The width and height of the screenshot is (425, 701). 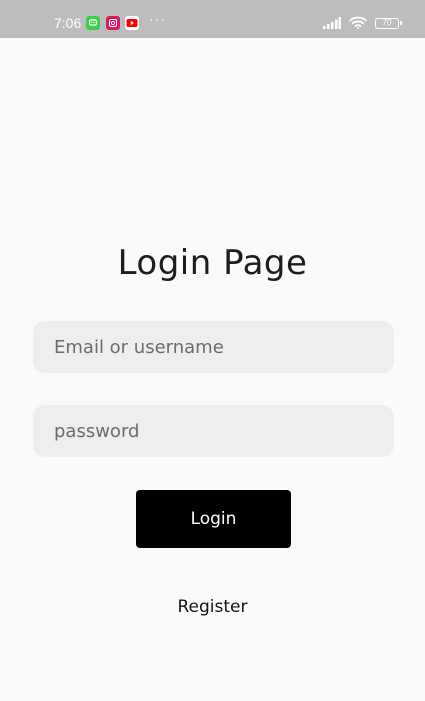 I want to click on status-icons: 70, so click(x=362, y=23).